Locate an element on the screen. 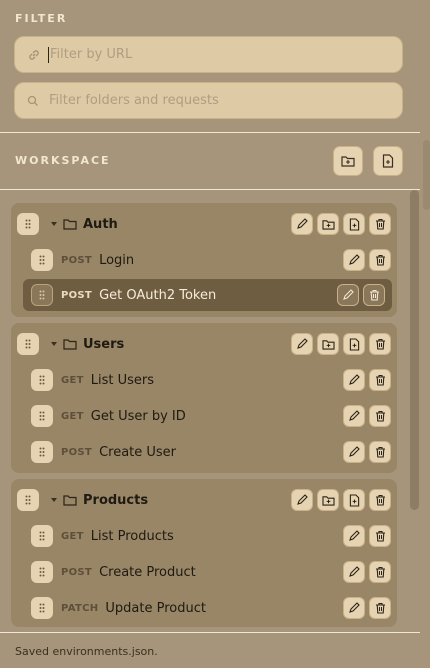 This screenshot has width=430, height=668. request-label: Get OAuth2 Token is located at coordinates (158, 295).